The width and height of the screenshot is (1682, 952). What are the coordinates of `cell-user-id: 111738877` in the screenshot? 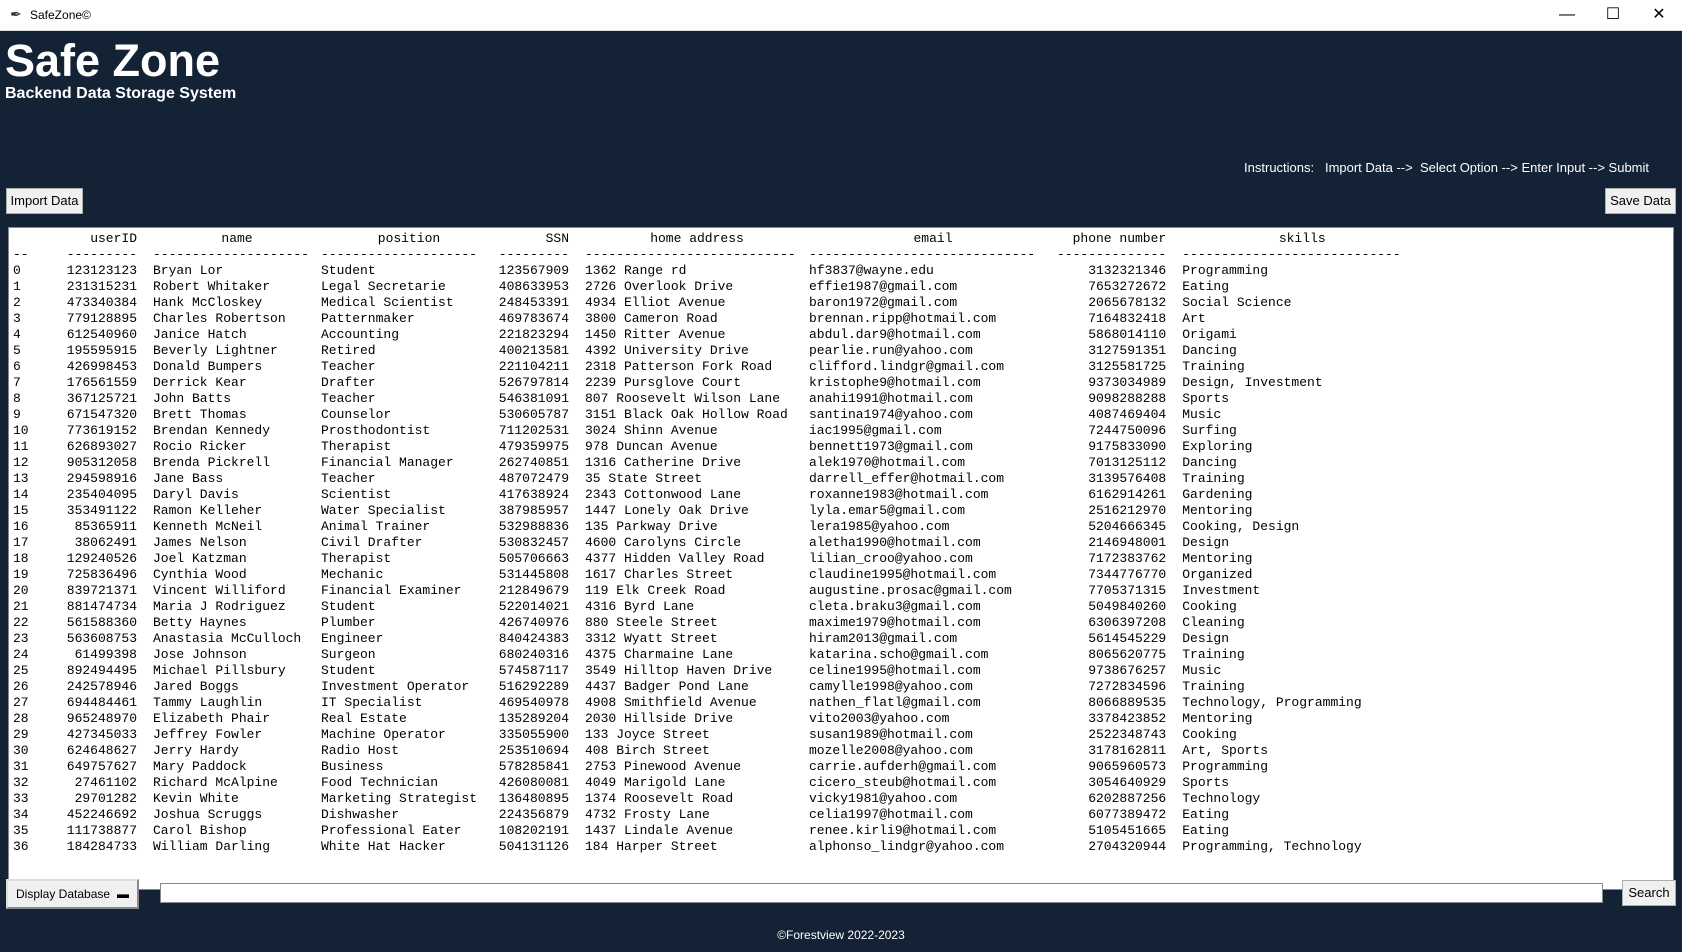 It's located at (101, 830).